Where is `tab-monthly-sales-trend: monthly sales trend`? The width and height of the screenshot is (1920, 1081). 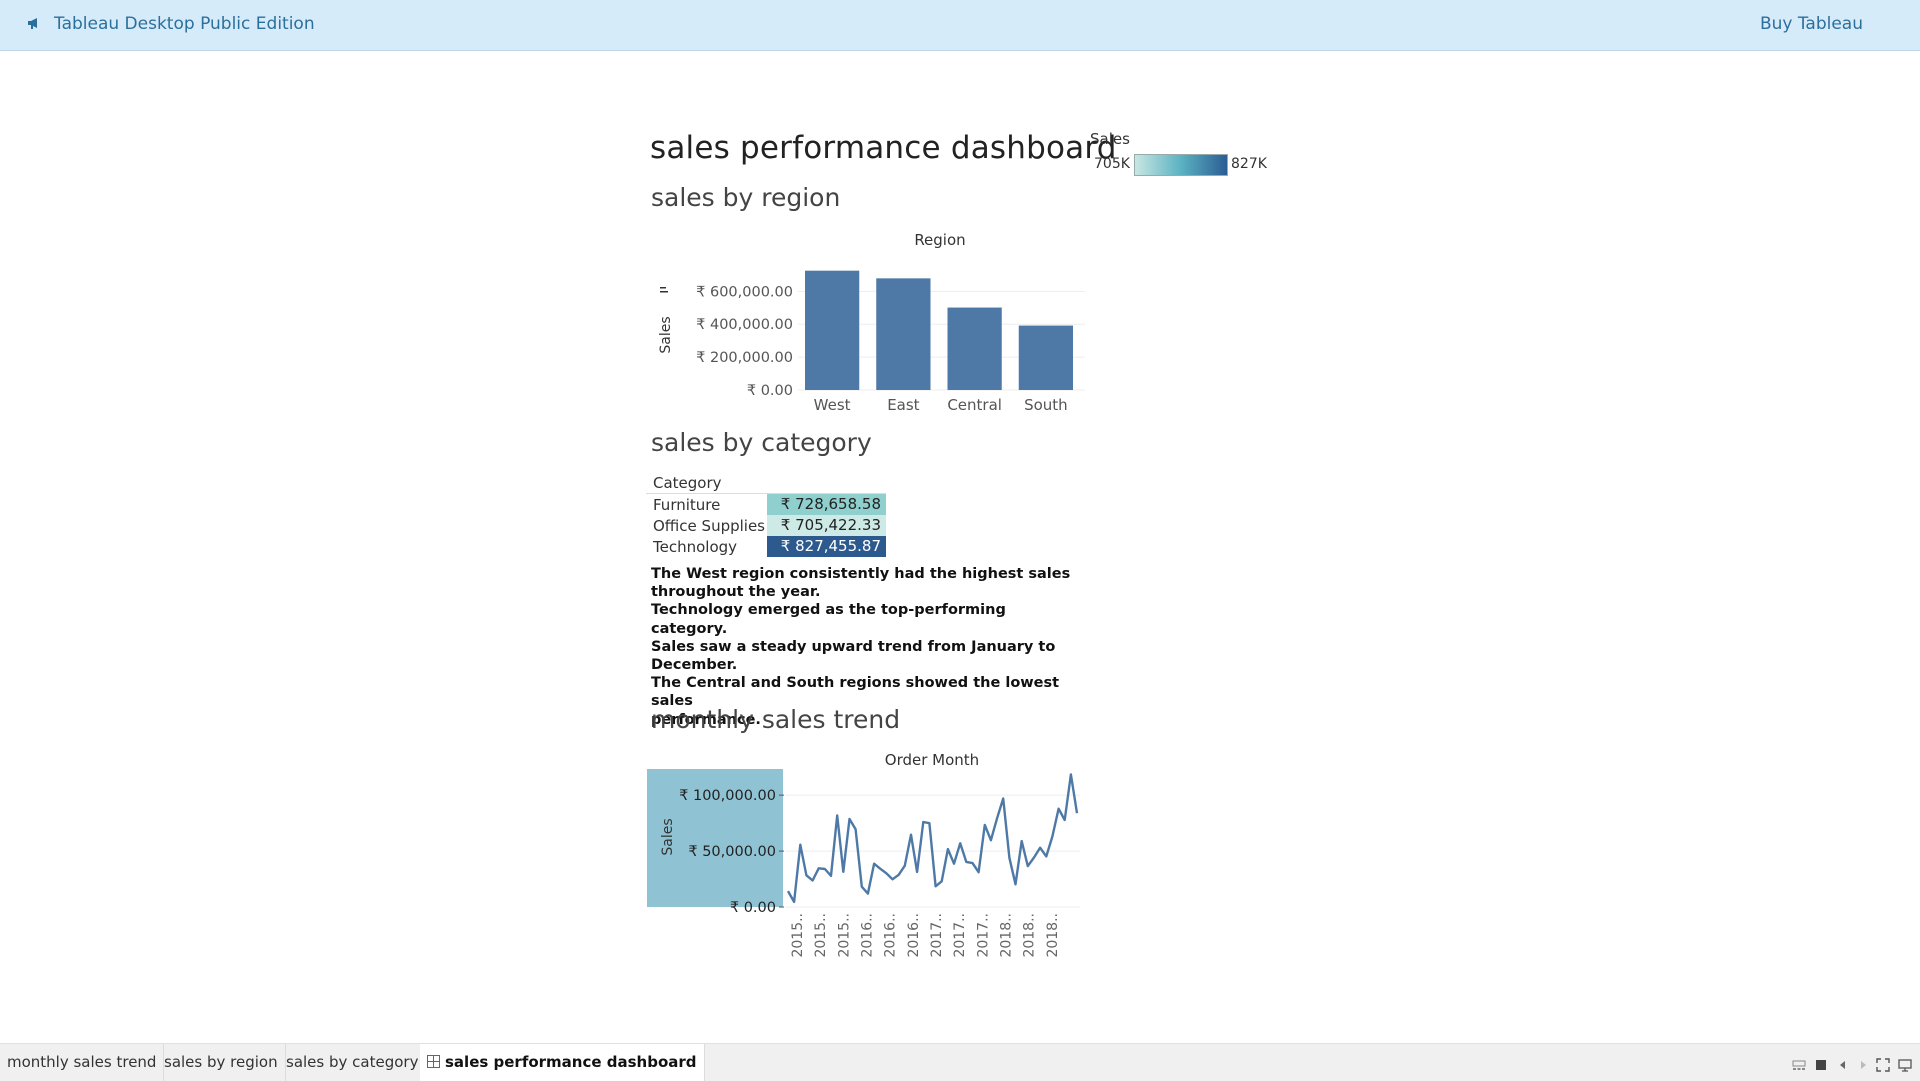
tab-monthly-sales-trend: monthly sales trend is located at coordinates (82, 1062).